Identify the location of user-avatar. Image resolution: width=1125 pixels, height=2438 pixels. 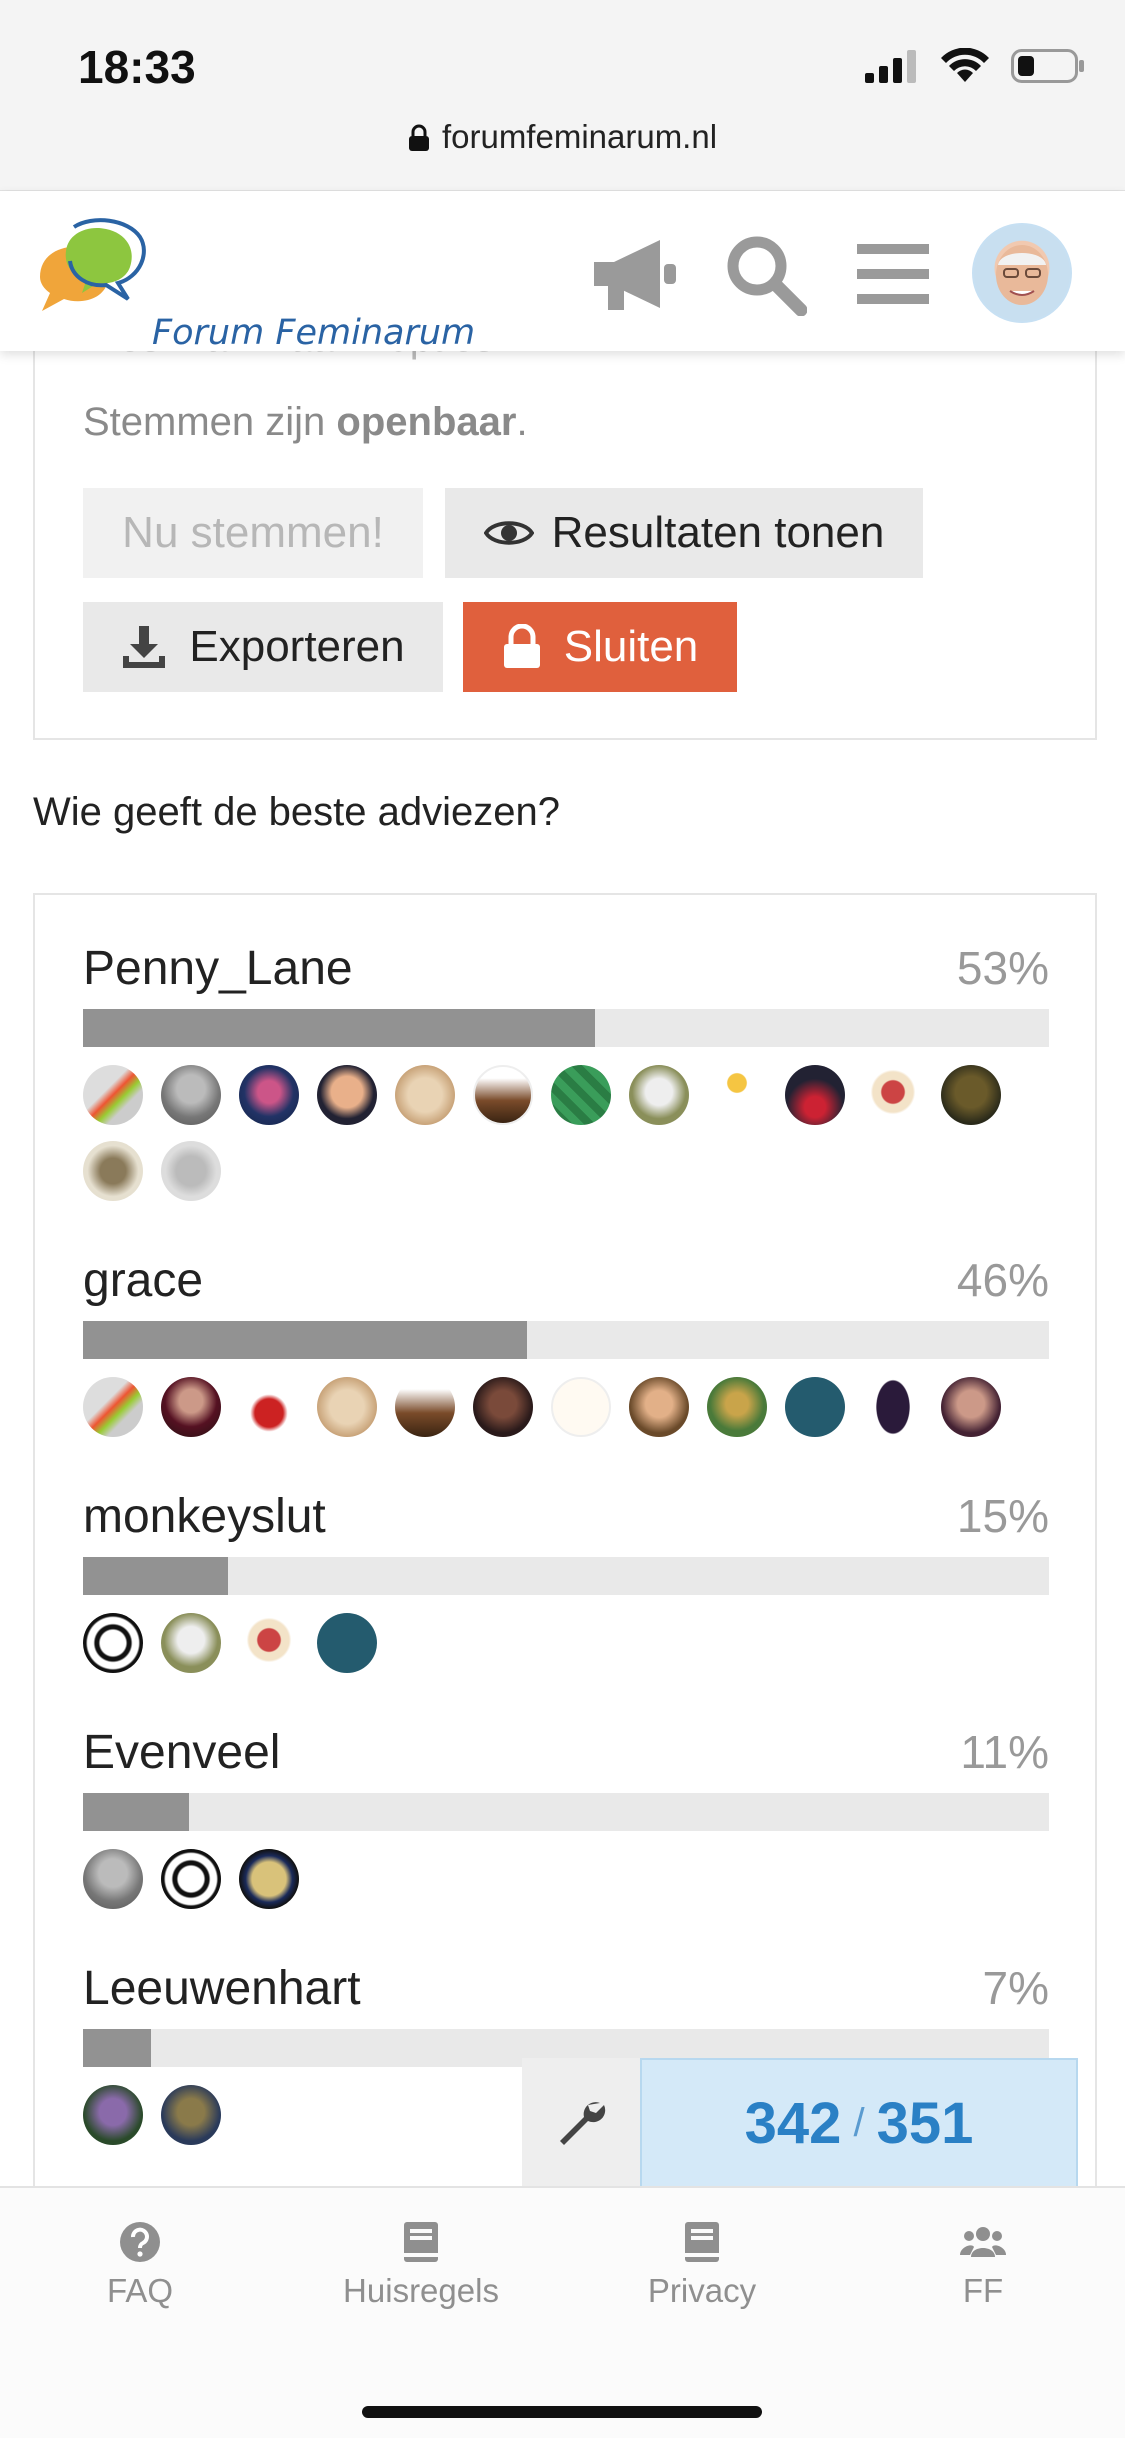
(1022, 273).